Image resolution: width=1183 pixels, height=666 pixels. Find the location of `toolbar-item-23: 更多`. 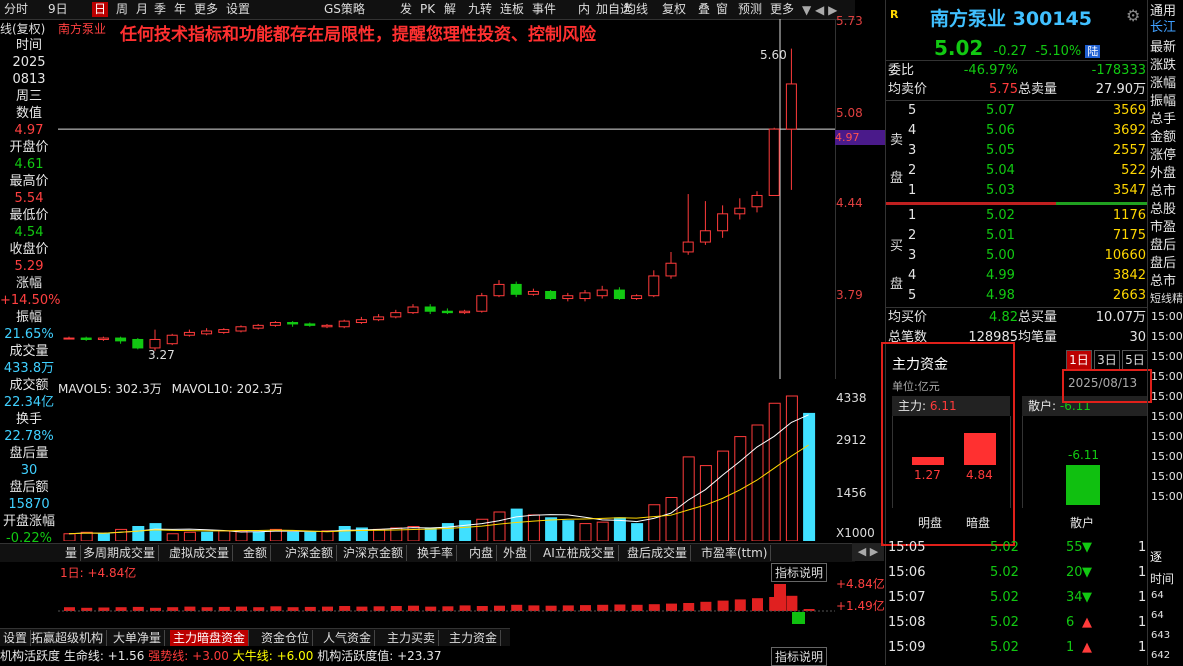

toolbar-item-23: 更多 is located at coordinates (782, 9).